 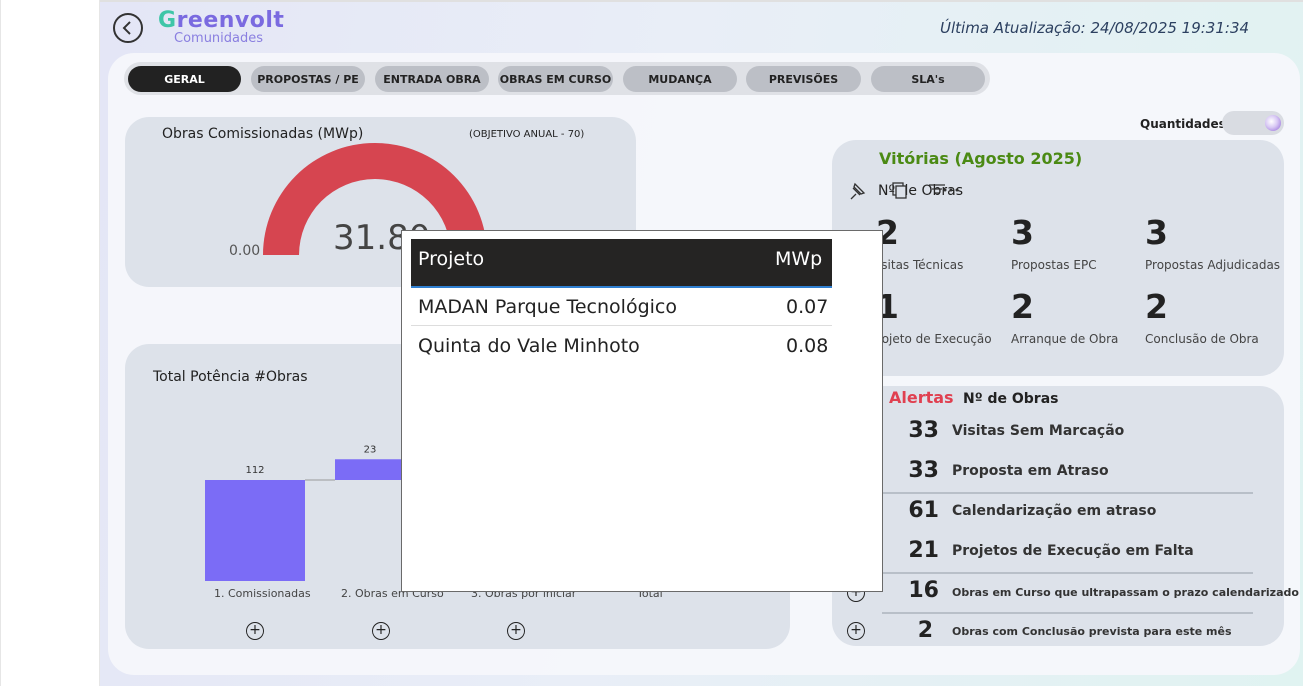 What do you see at coordinates (1011, 399) in the screenshot?
I see `alertas-subtitle: Nº de Obras` at bounding box center [1011, 399].